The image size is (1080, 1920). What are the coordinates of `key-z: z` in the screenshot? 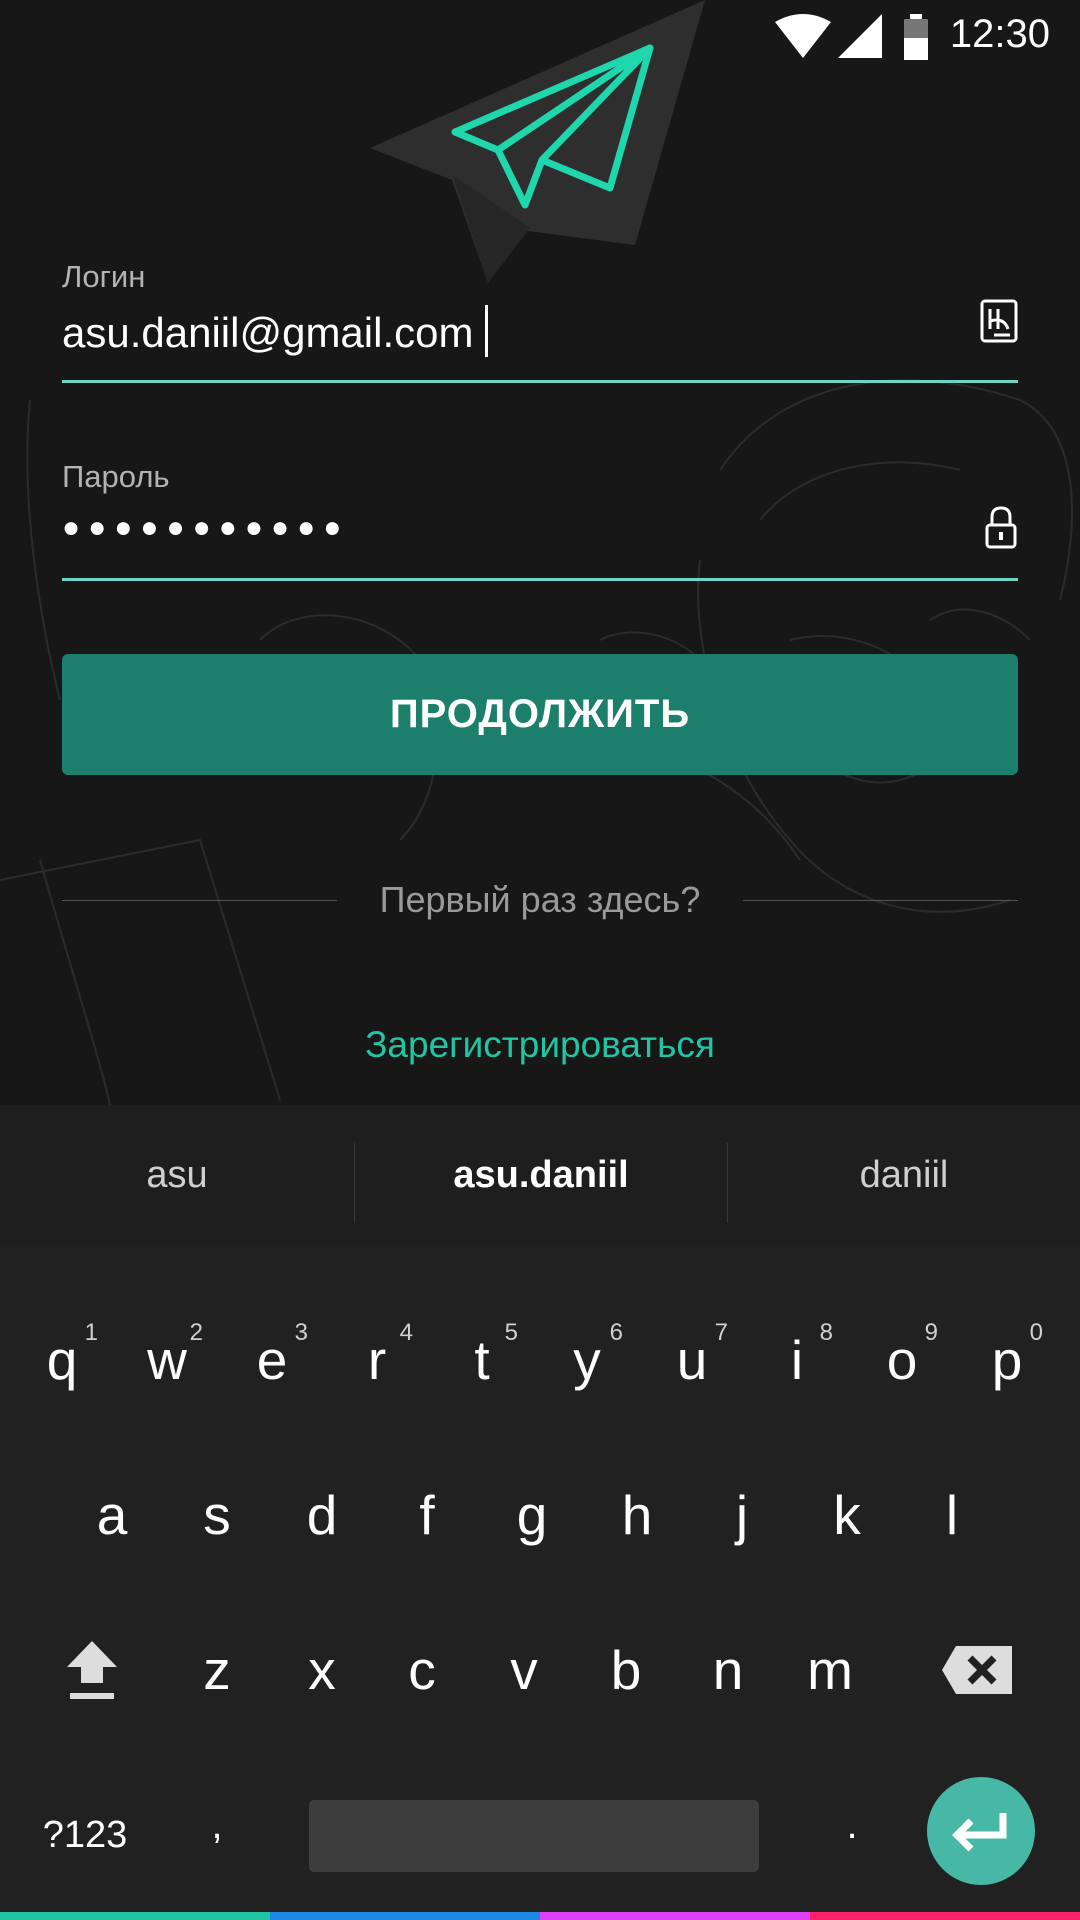 It's located at (217, 1670).